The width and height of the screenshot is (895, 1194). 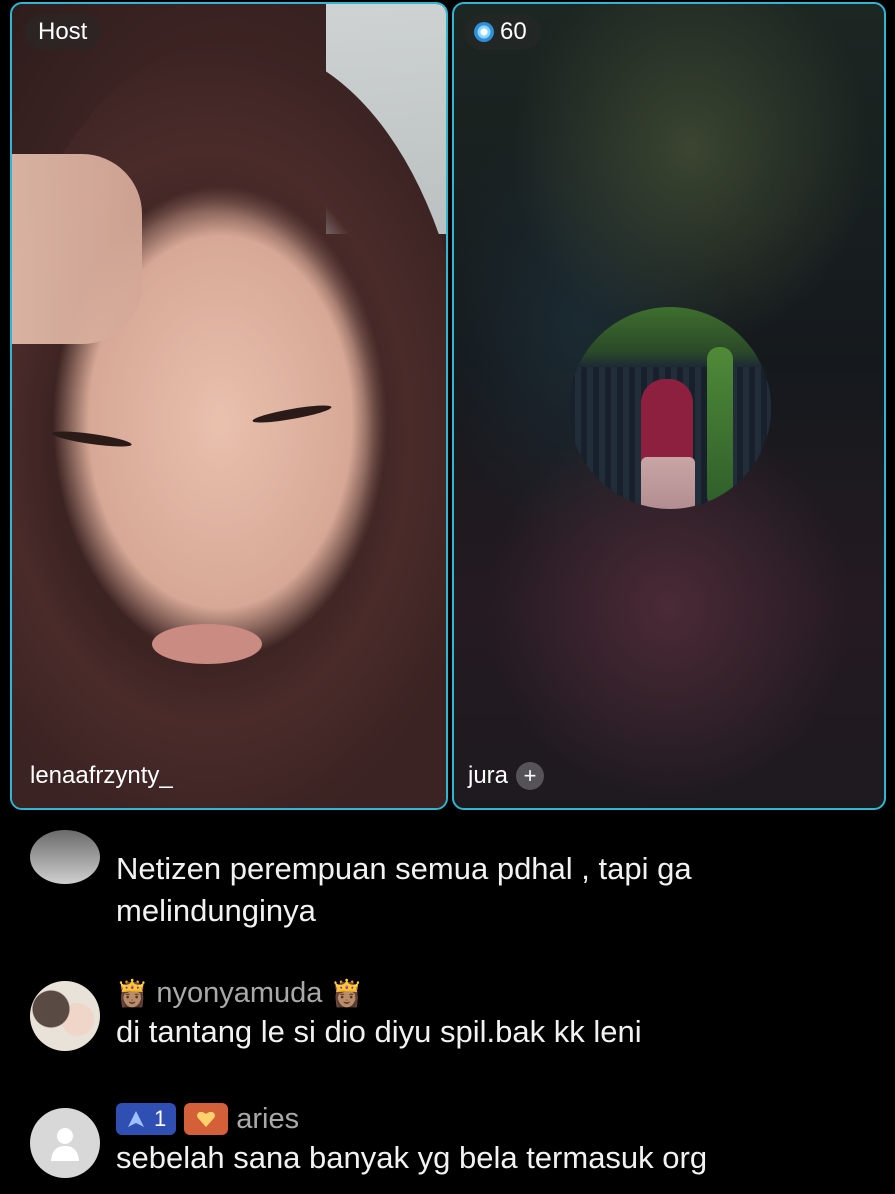 I want to click on comment-username: nyonyamuda, so click(x=239, y=993).